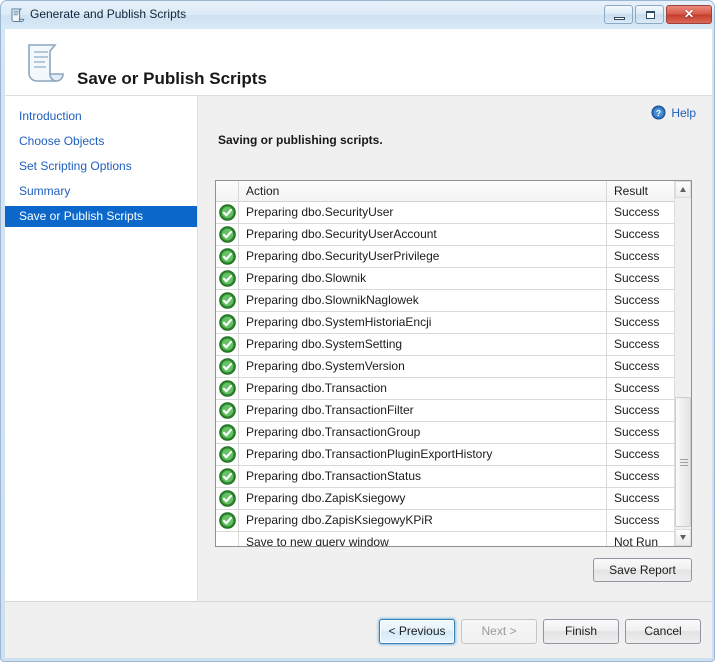 The height and width of the screenshot is (662, 715). I want to click on sidebar-item-save-or-publish-scripts: Save or Publish Scripts, so click(101, 216).